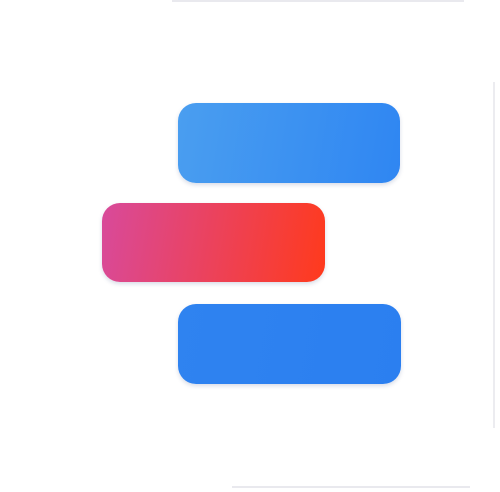  I want to click on logo-top-bar, so click(289, 143).